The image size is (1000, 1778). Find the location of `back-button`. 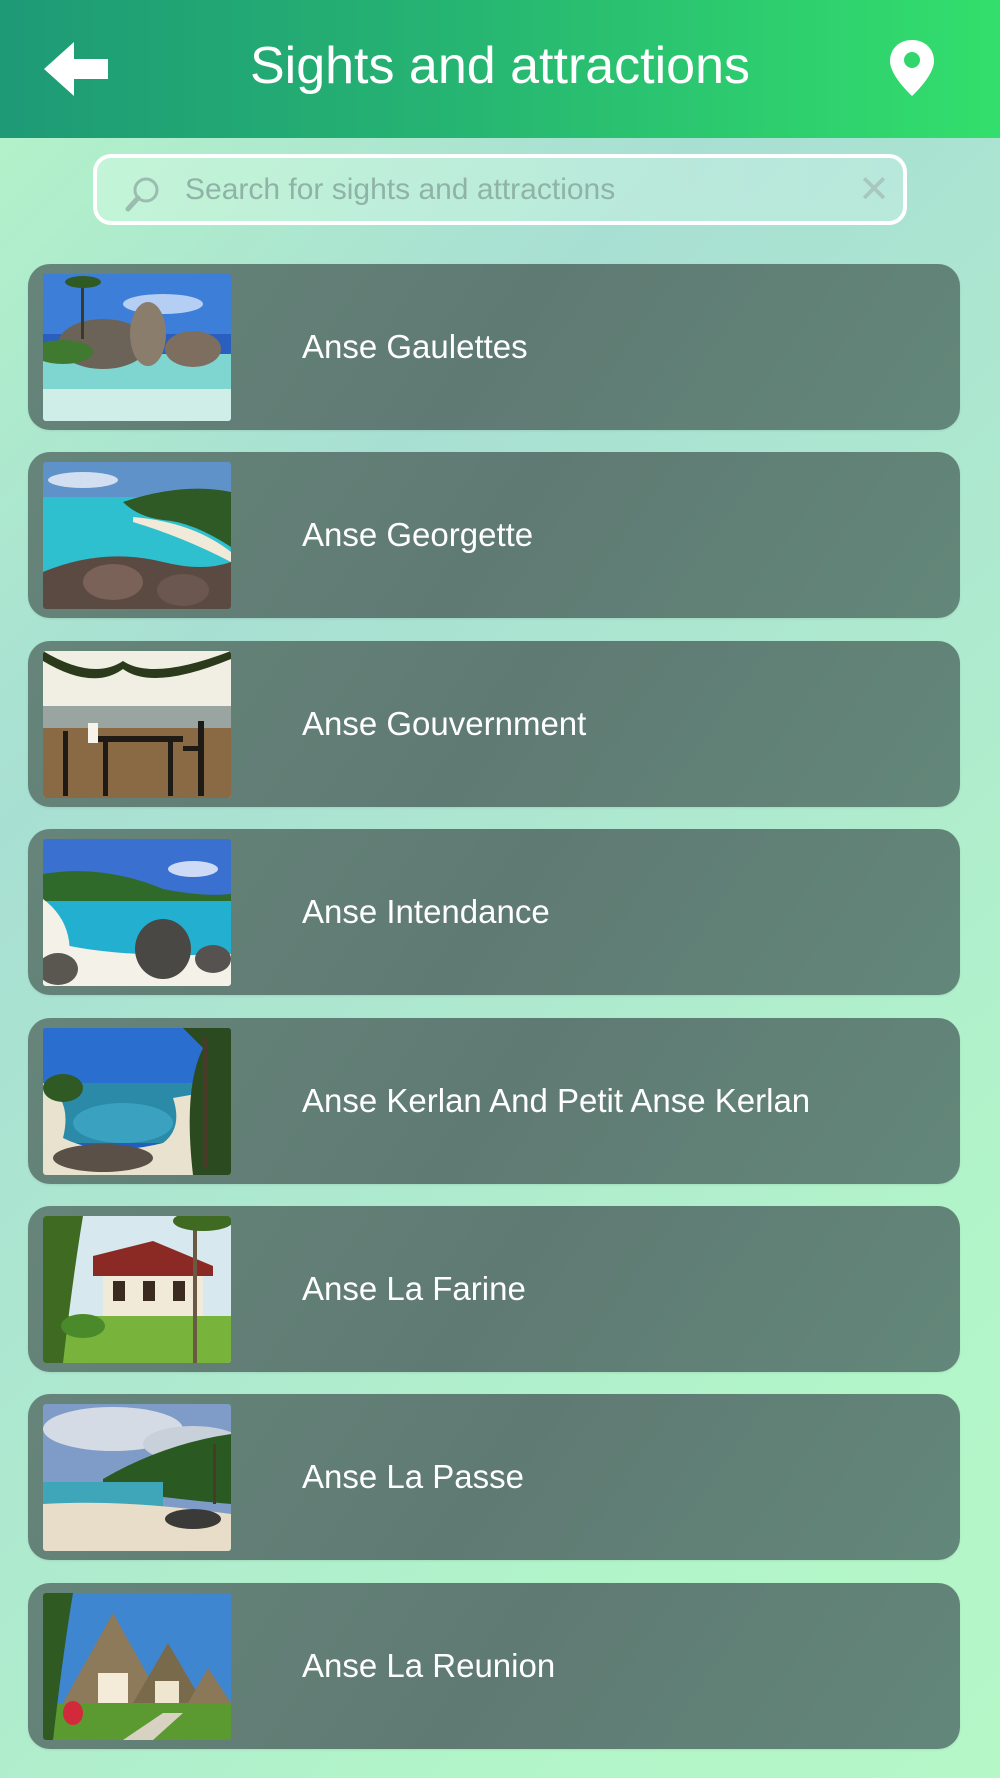

back-button is located at coordinates (80, 71).